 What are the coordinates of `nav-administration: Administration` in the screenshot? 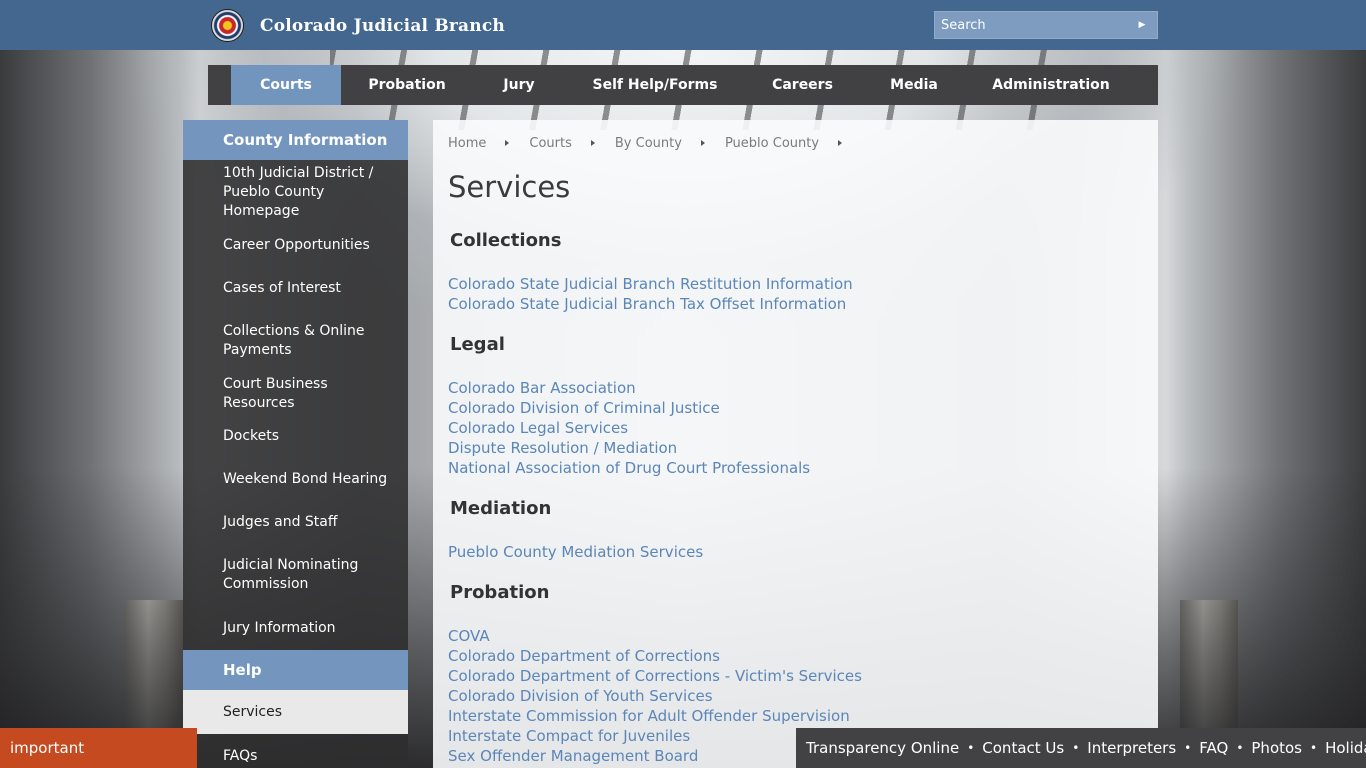 It's located at (1051, 85).